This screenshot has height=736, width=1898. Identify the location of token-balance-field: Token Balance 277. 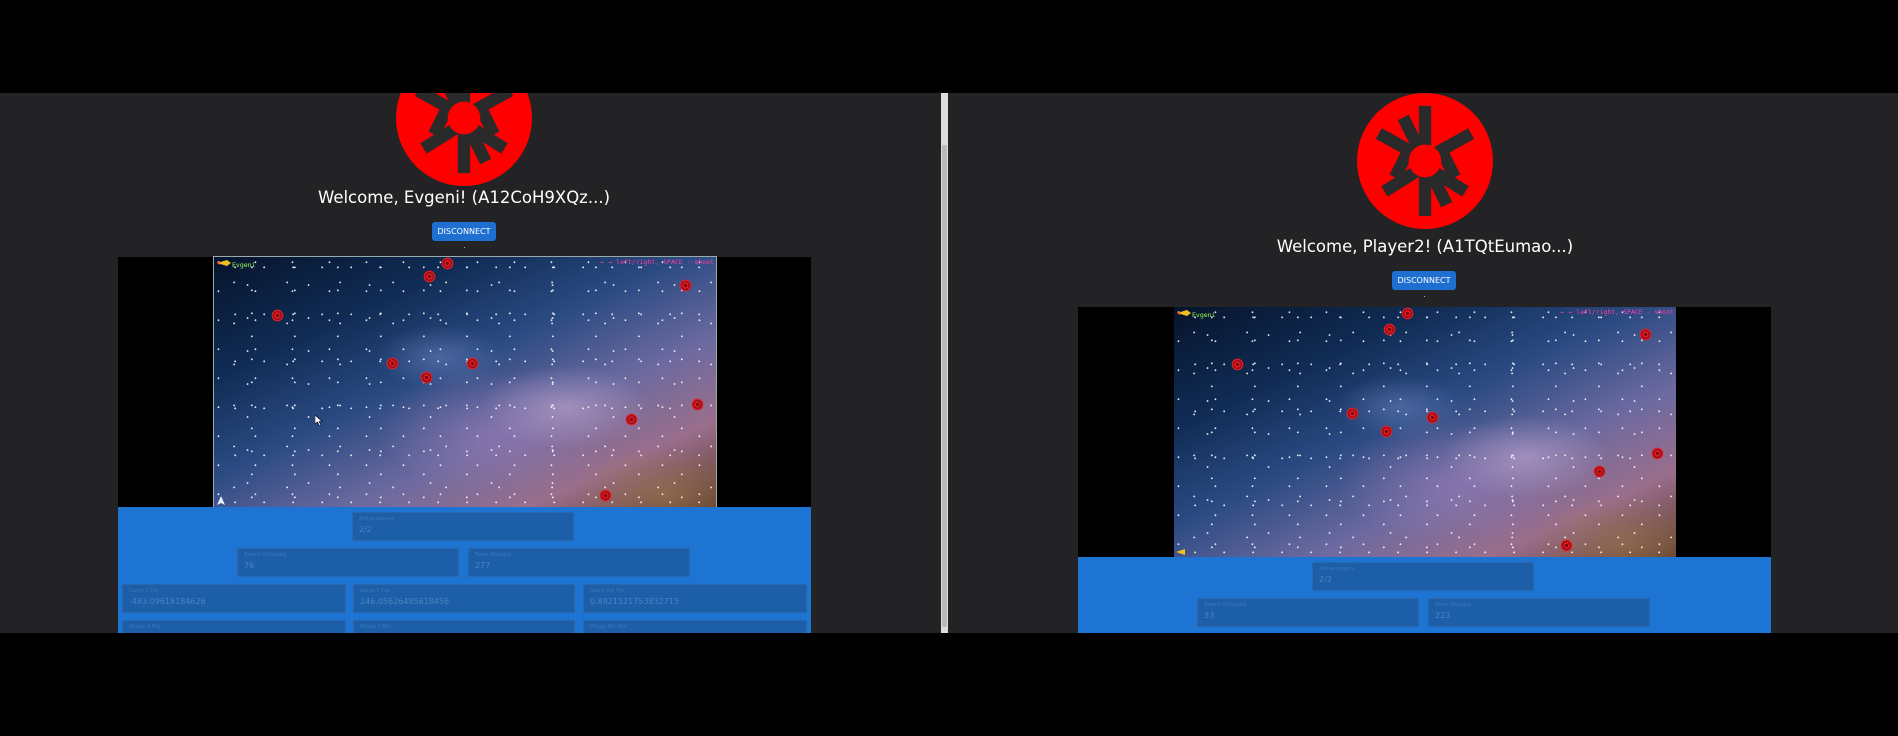
(579, 562).